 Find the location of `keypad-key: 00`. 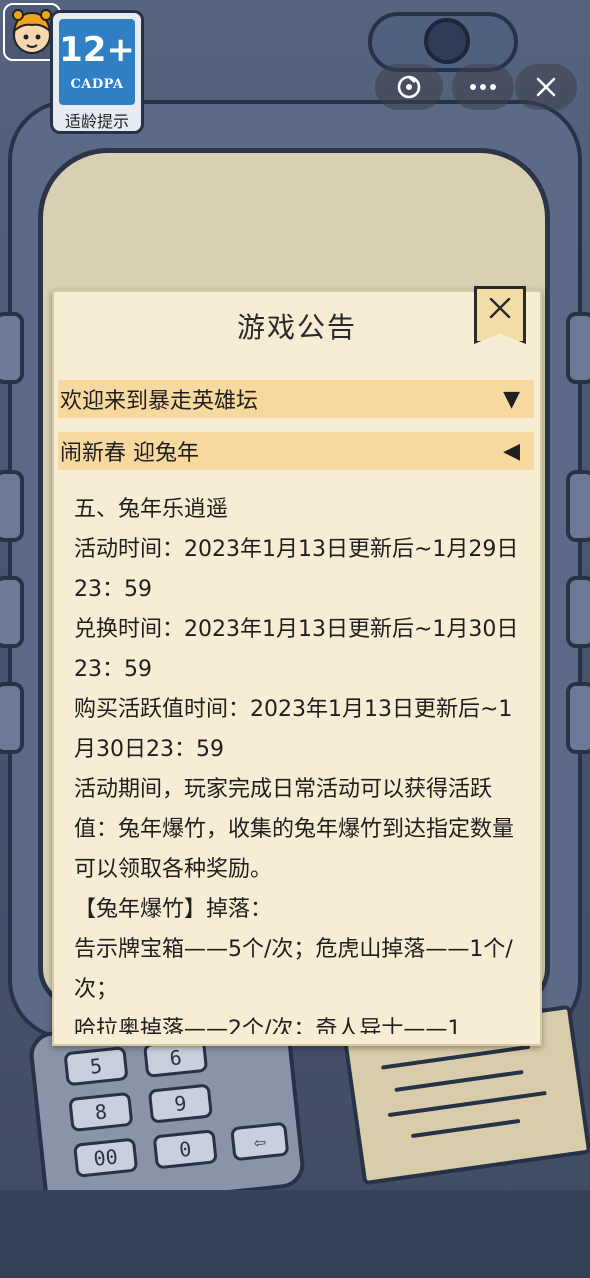

keypad-key: 00 is located at coordinates (106, 1157).